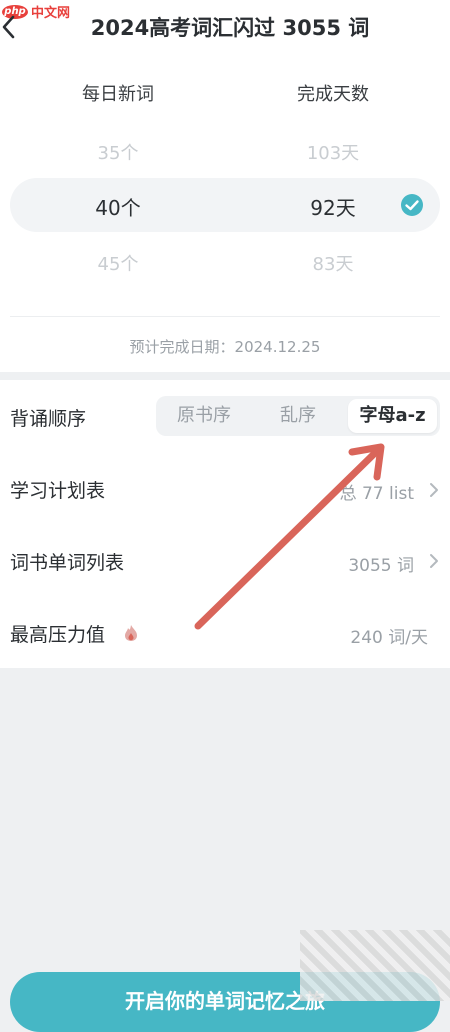  What do you see at coordinates (381, 563) in the screenshot?
I see `wordlist-value: 3055 词` at bounding box center [381, 563].